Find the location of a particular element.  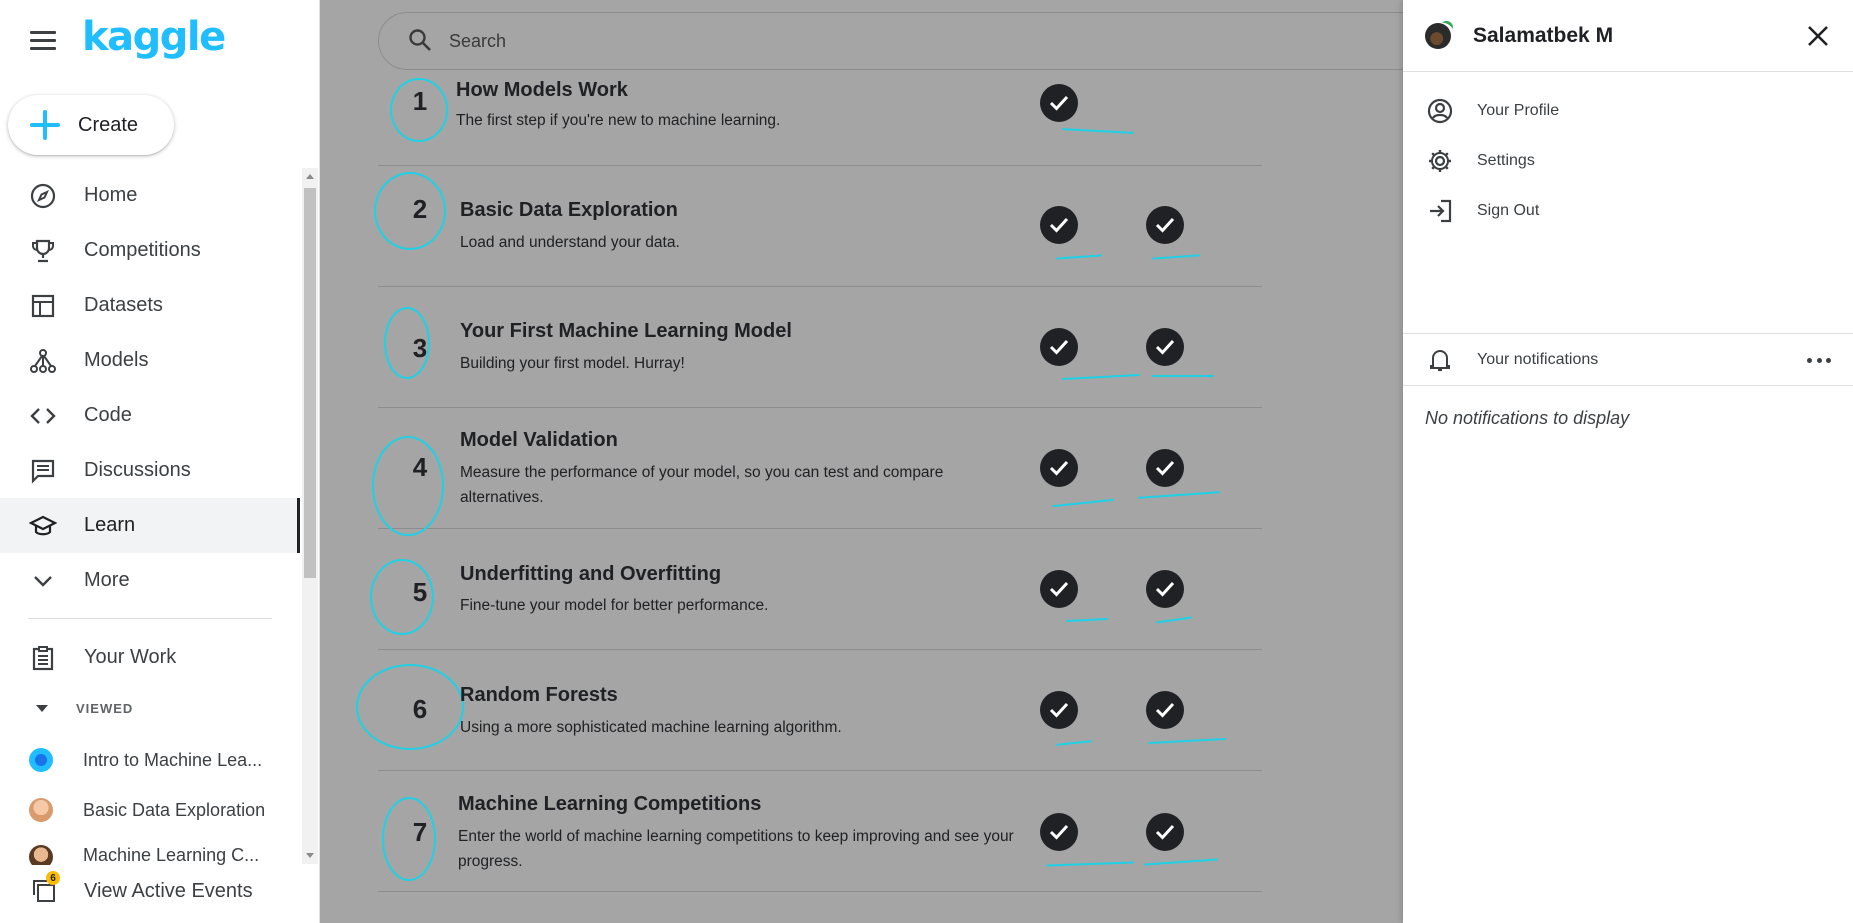

viewed-item-label: Basic Data Exploration is located at coordinates (174, 809).